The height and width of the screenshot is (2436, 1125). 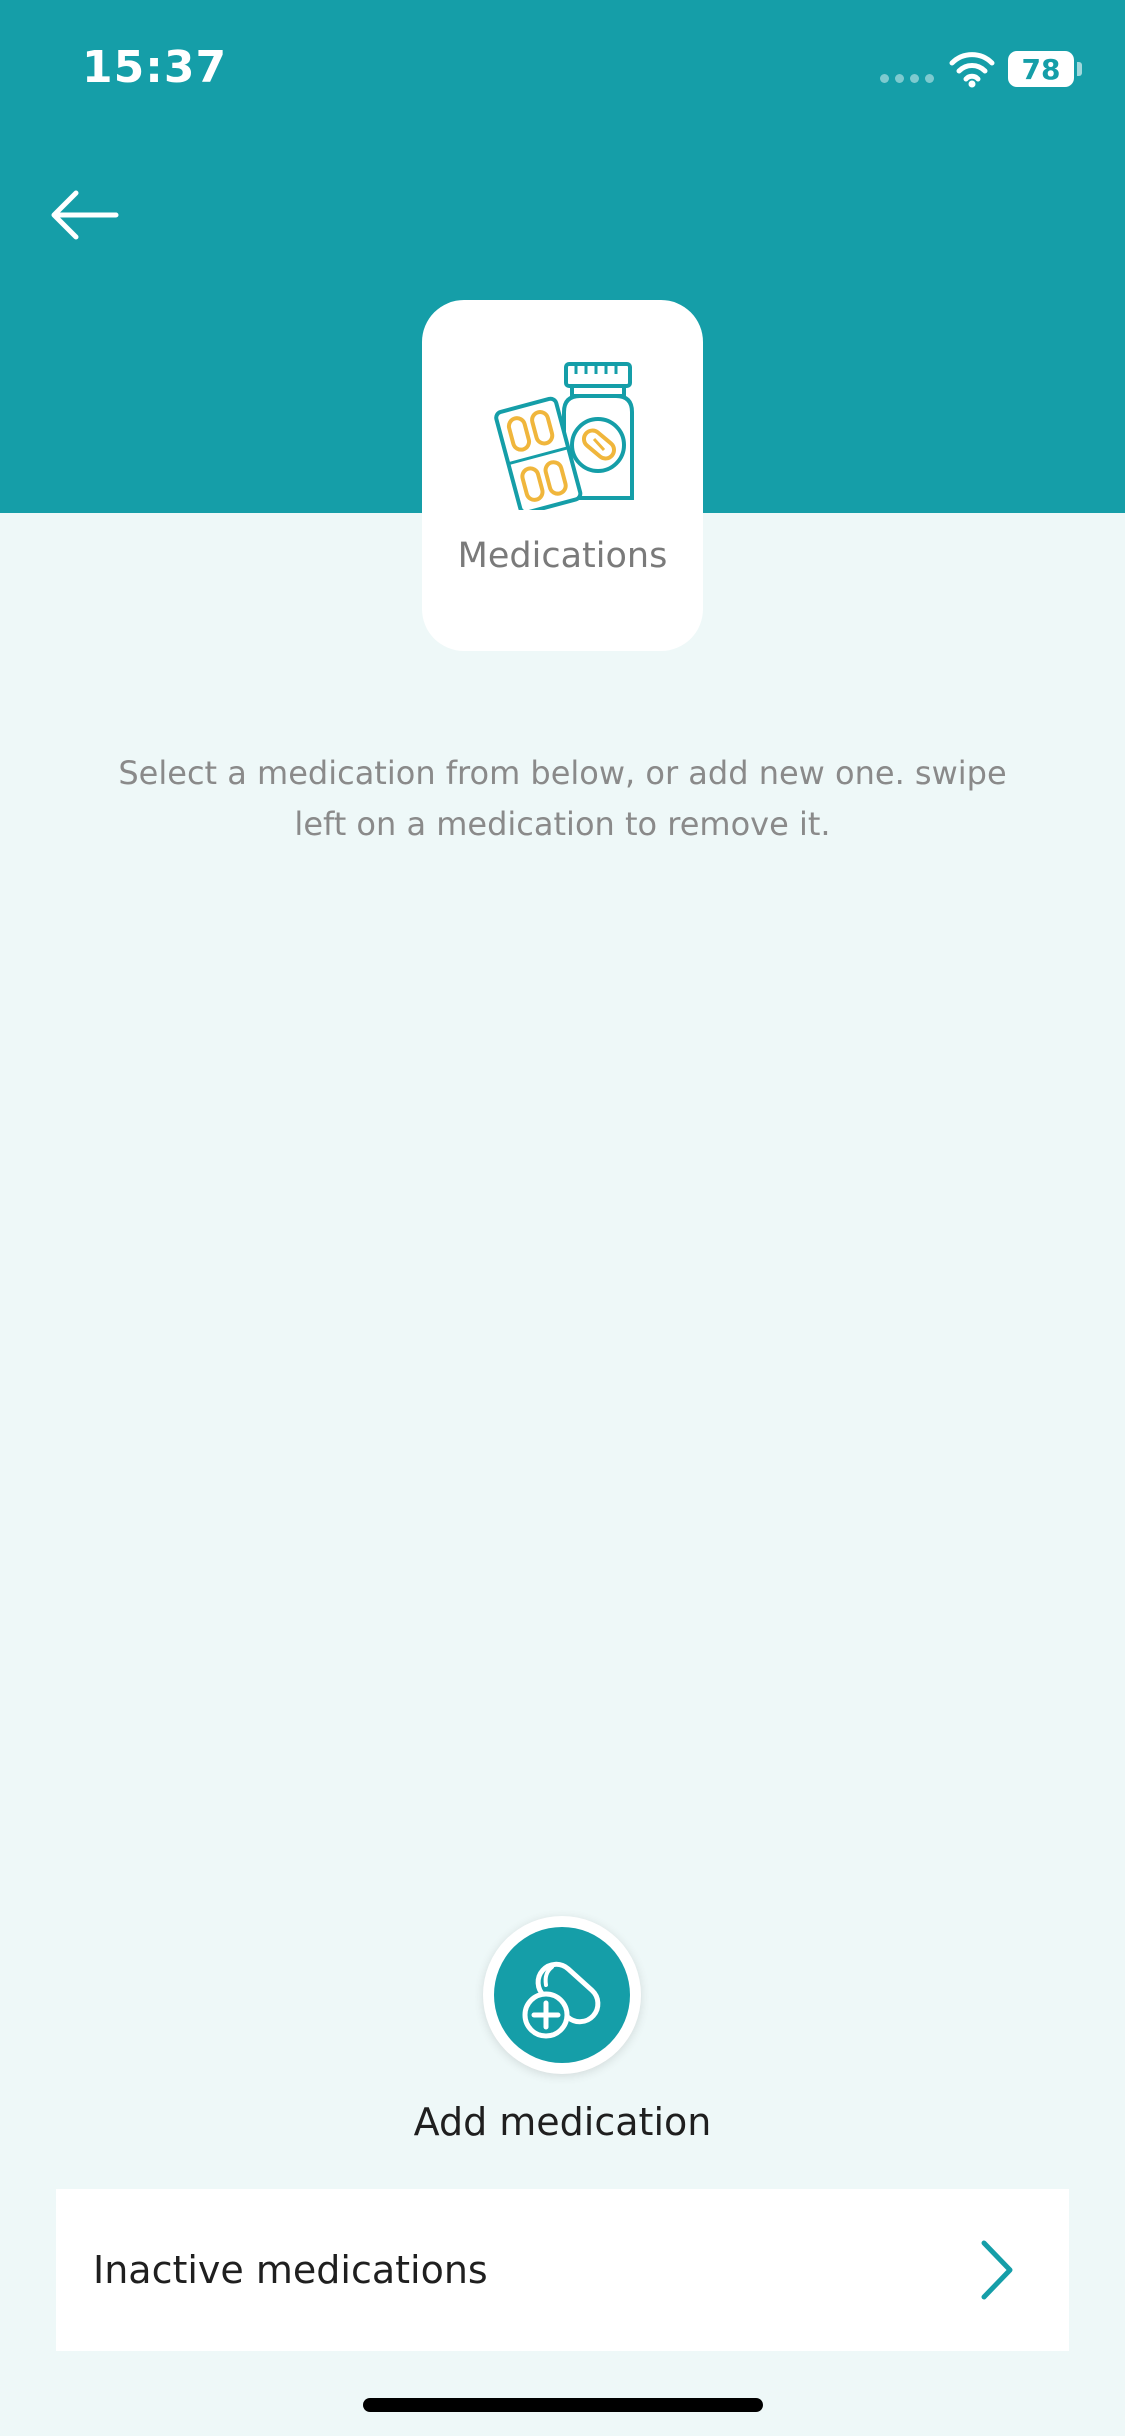 I want to click on battery-level: 78, so click(x=1041, y=69).